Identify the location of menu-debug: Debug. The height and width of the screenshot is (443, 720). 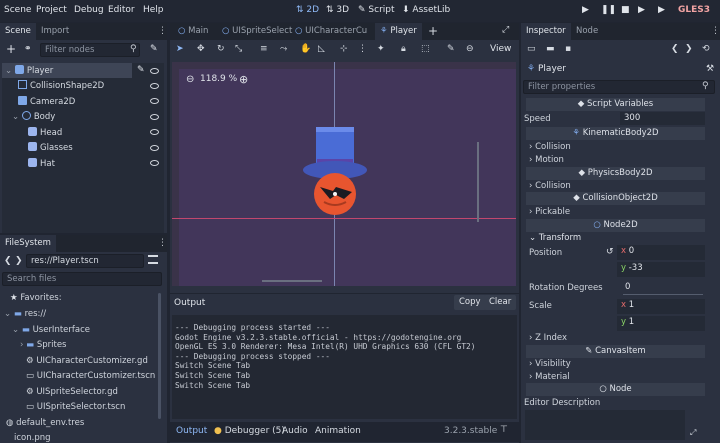
(89, 10).